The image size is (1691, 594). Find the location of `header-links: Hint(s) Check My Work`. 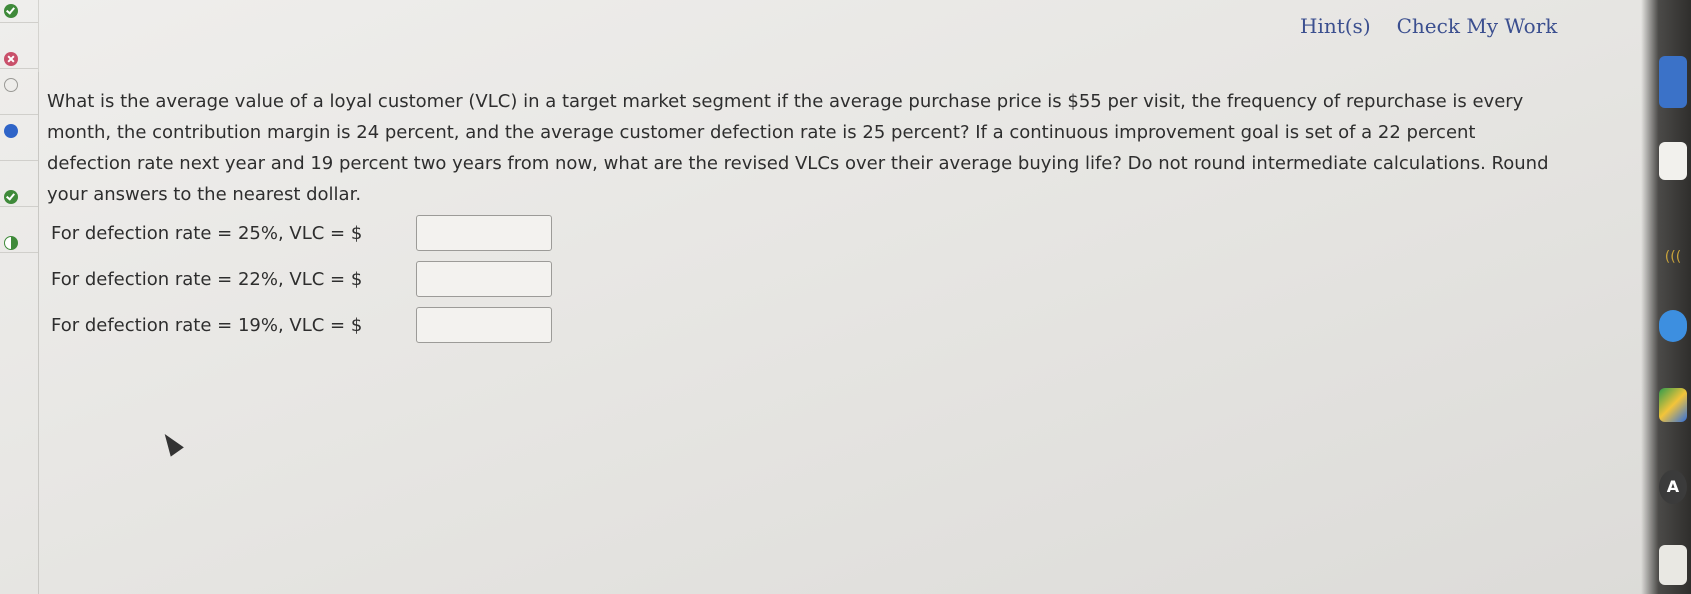

header-links: Hint(s) Check My Work is located at coordinates (1428, 26).